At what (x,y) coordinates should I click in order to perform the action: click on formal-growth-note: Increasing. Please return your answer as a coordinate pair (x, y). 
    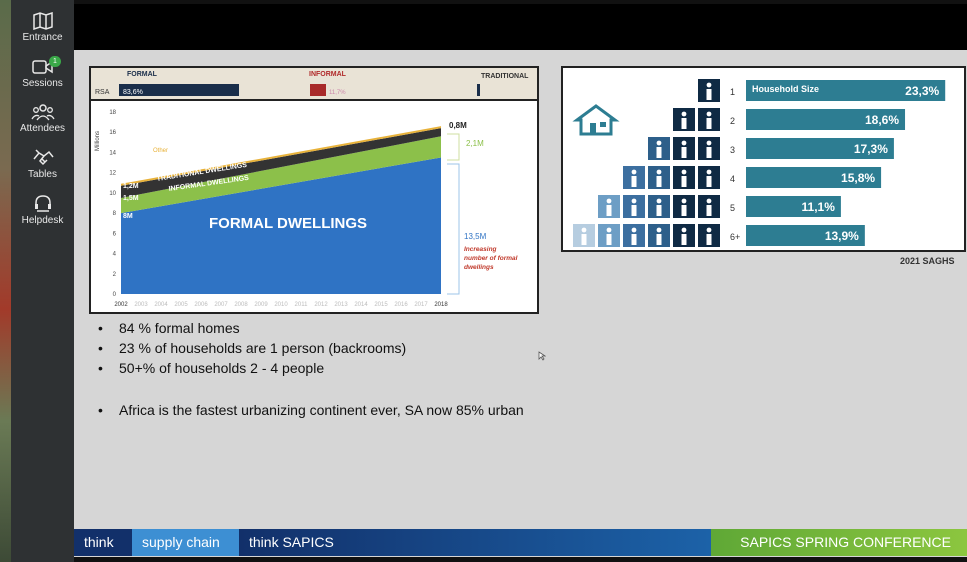
    Looking at the image, I should click on (480, 249).